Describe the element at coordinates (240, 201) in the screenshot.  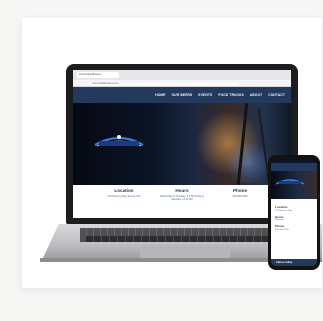
I see `info-phone: Phone 425-555-0199` at that location.